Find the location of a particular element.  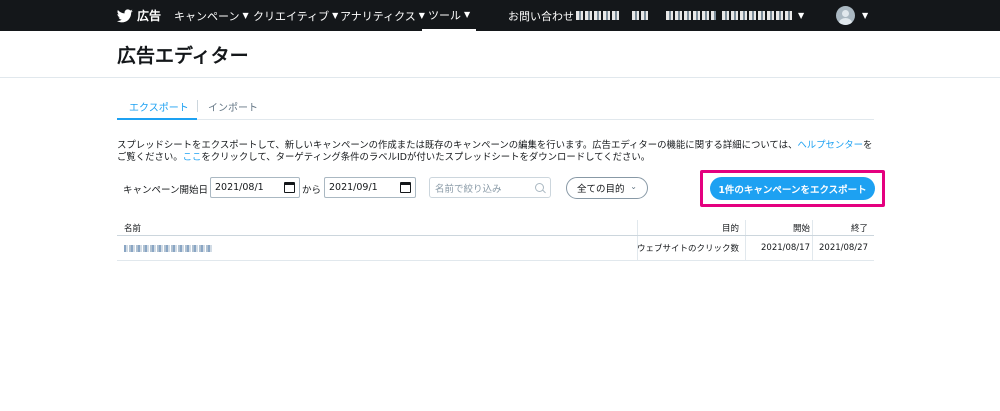

brand-label: 広告 is located at coordinates (149, 16).